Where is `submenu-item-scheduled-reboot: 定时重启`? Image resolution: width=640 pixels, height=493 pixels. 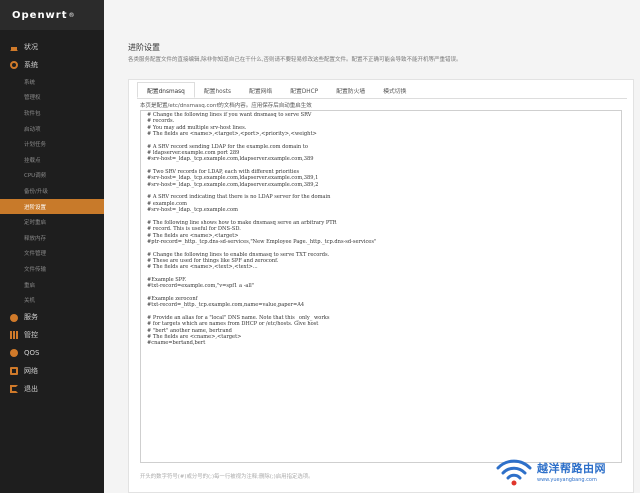
submenu-item-scheduled-reboot: 定时重启 is located at coordinates (52, 222).